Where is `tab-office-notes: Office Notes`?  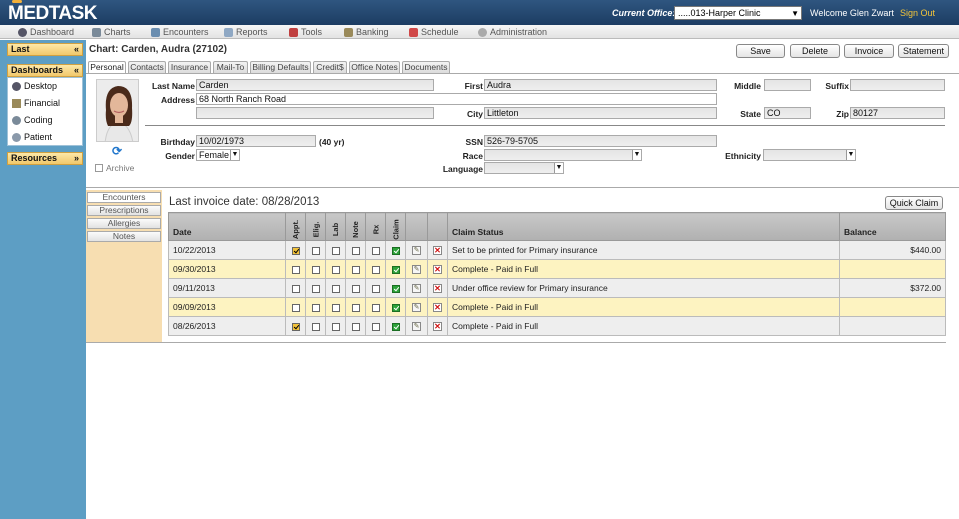 tab-office-notes: Office Notes is located at coordinates (374, 67).